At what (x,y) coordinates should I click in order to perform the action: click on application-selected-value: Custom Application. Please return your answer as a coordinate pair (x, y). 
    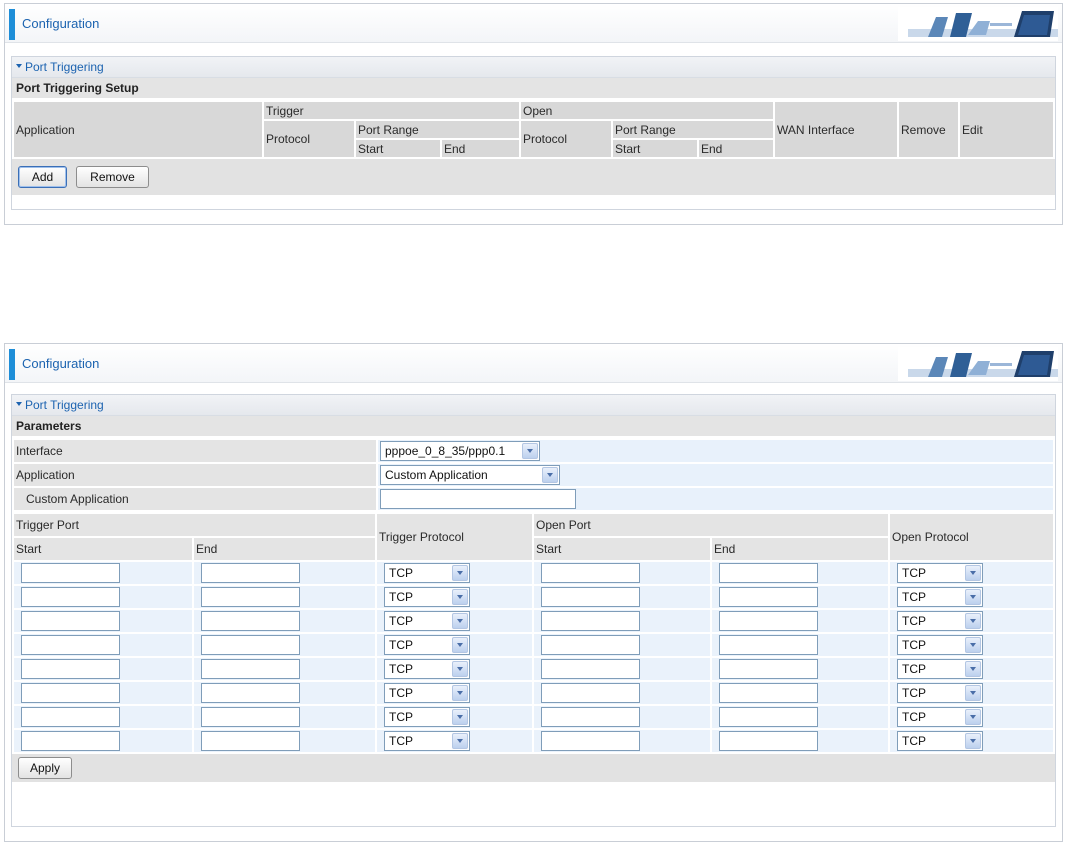
    Looking at the image, I should click on (436, 475).